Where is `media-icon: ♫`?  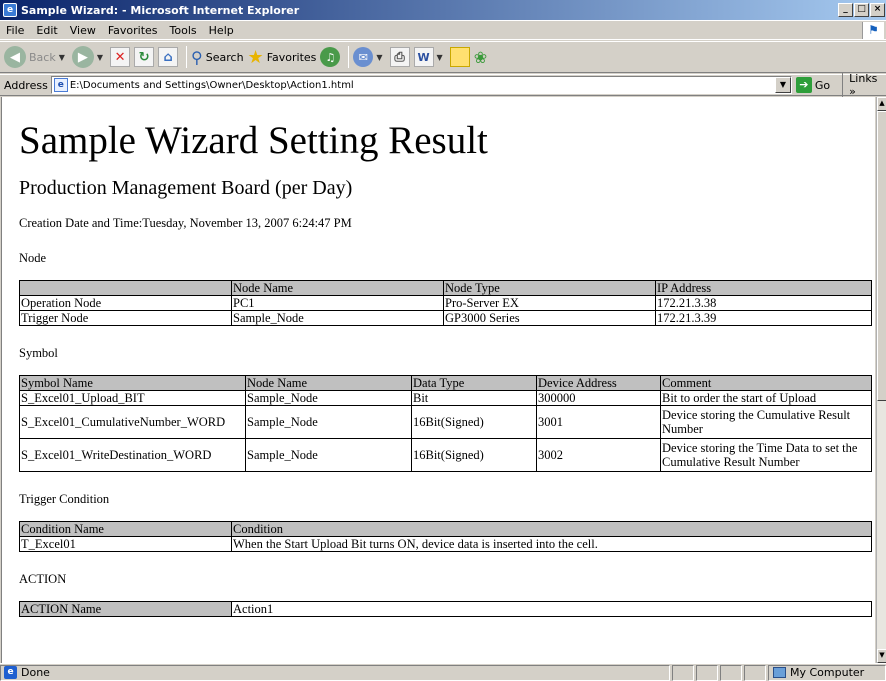 media-icon: ♫ is located at coordinates (330, 57).